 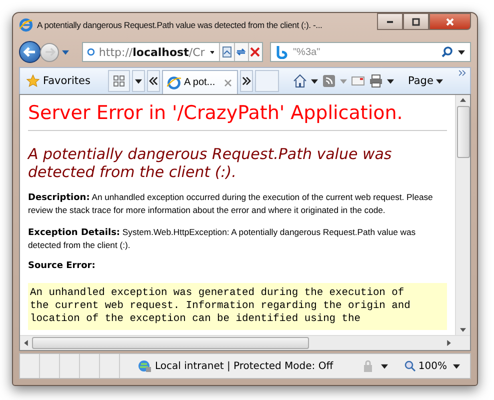 I want to click on close-tab-icon, so click(x=228, y=82).